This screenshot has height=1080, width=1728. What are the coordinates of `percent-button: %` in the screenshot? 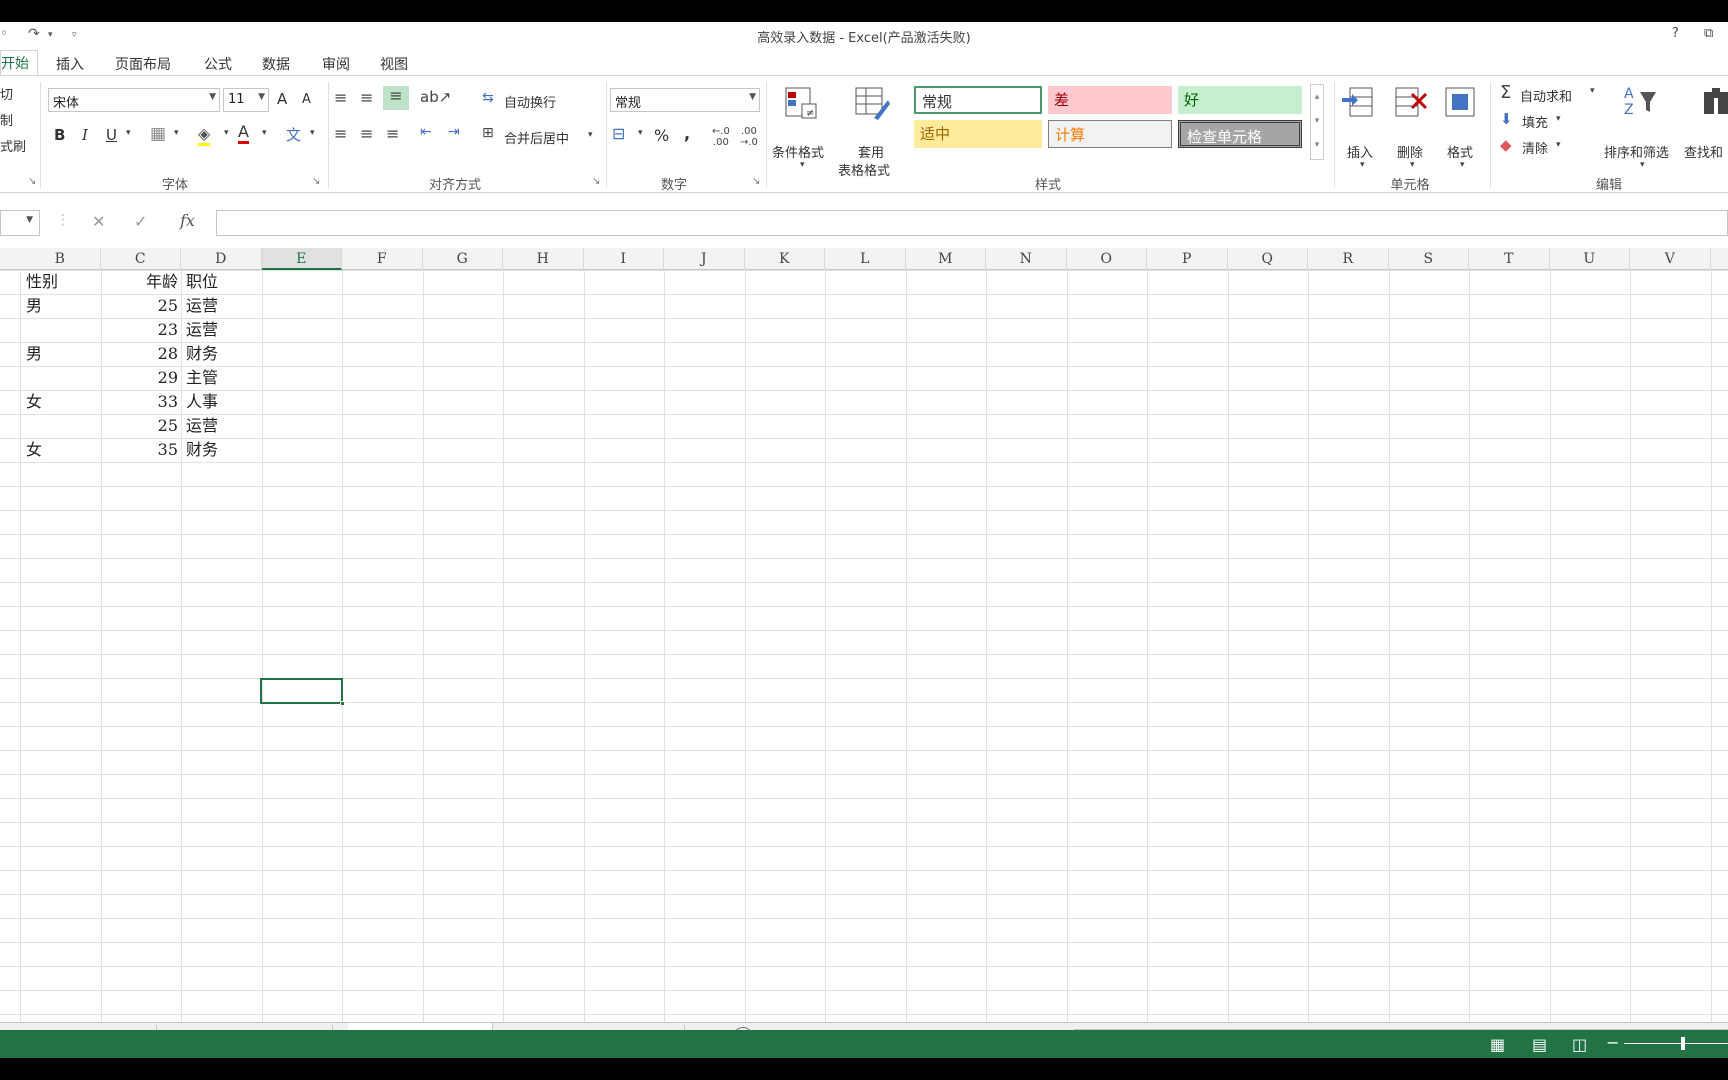 It's located at (661, 135).